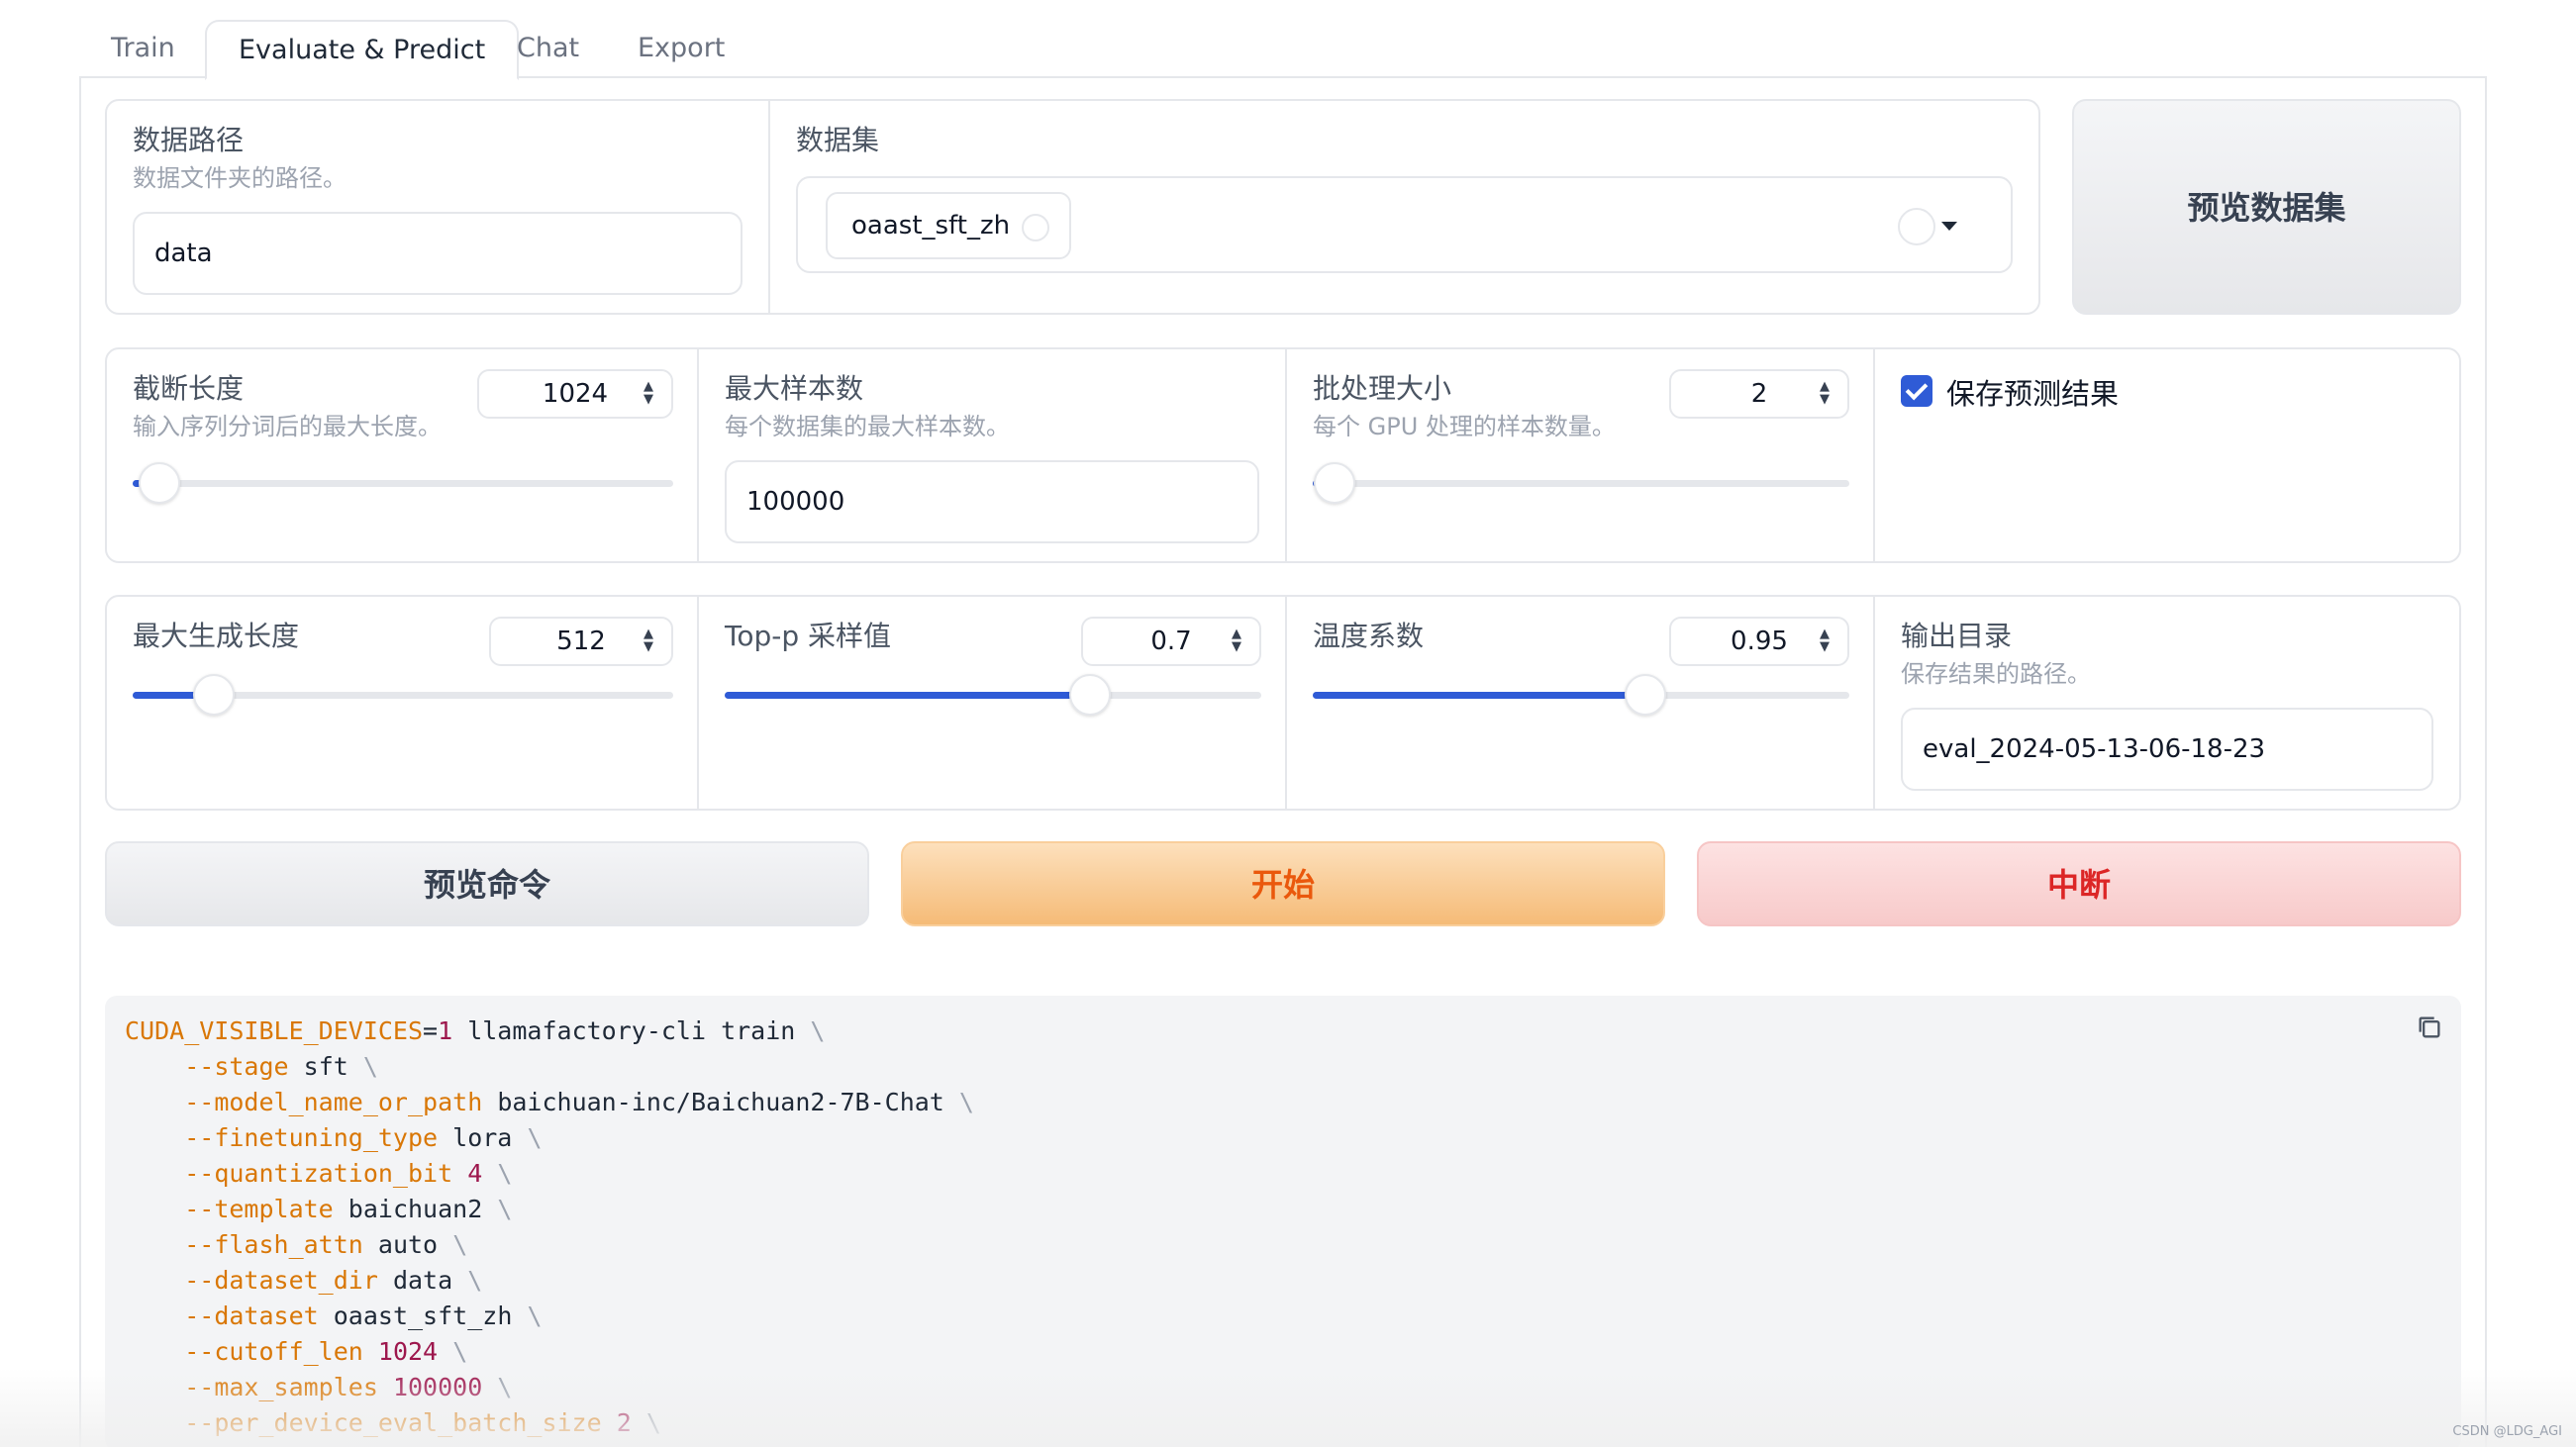  Describe the element at coordinates (252, 1316) in the screenshot. I see `command-flag: --dataset` at that location.